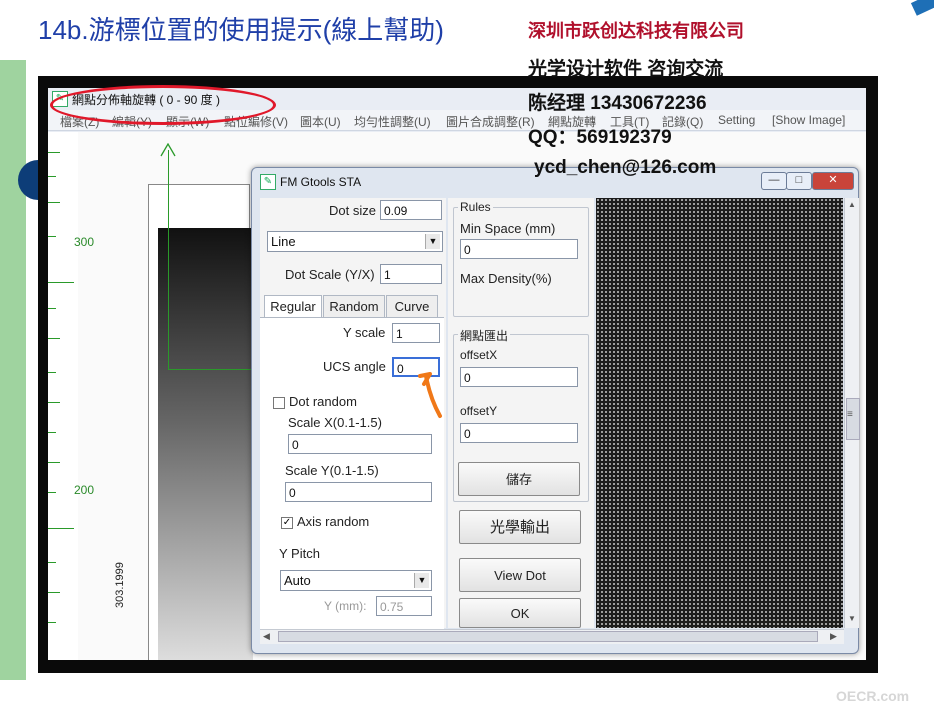  What do you see at coordinates (163, 105) in the screenshot?
I see `title-highlight-oval` at bounding box center [163, 105].